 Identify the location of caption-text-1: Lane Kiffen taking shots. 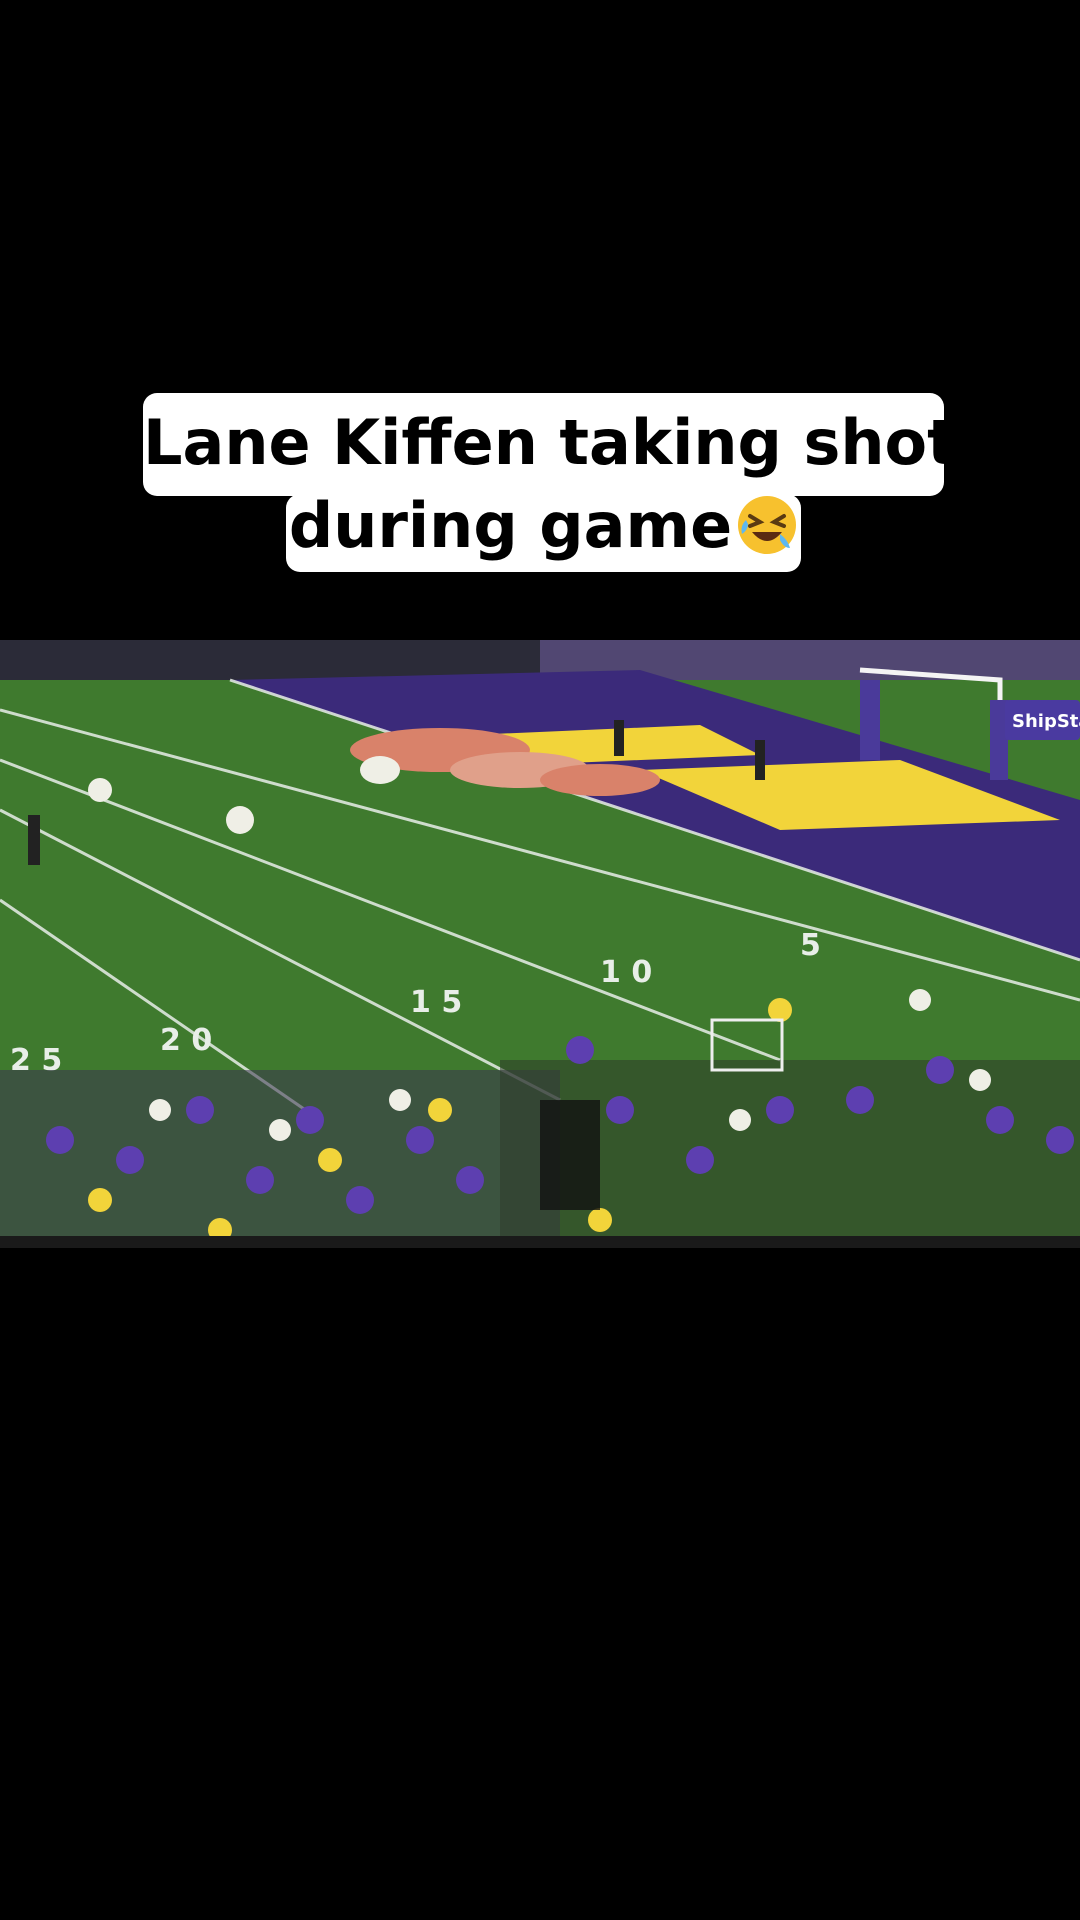
(568, 442).